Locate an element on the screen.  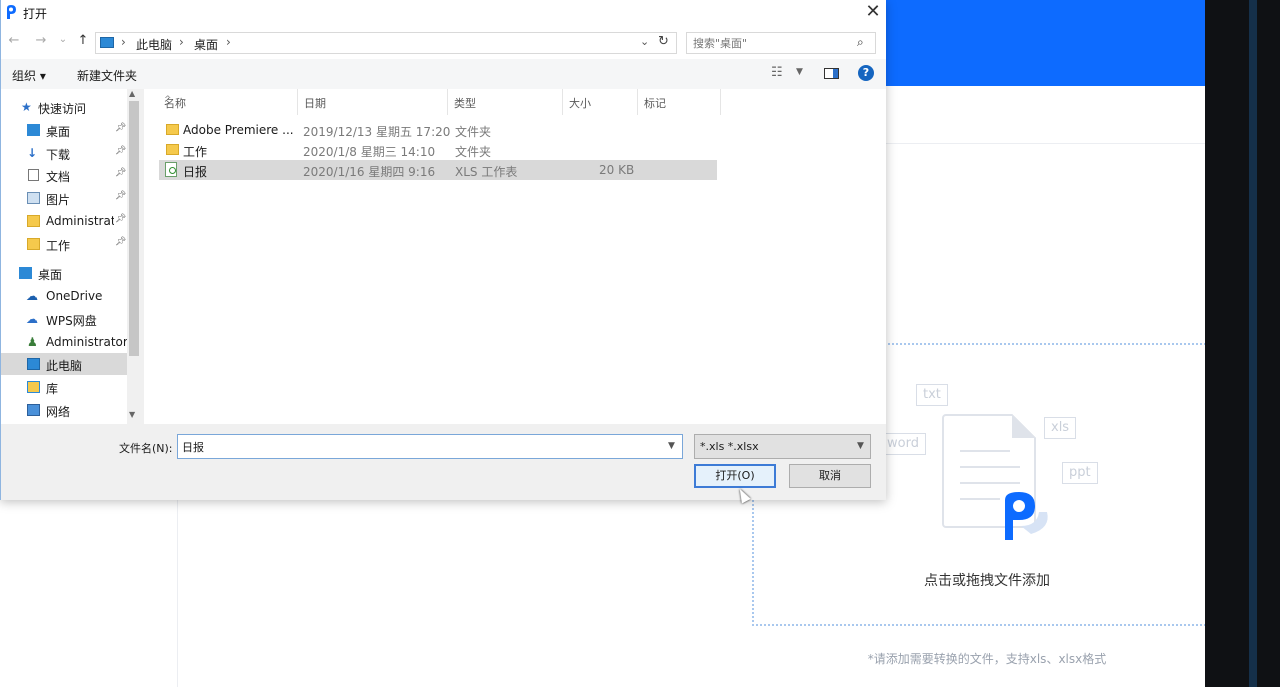
scroll-up-icon: ▲ is located at coordinates (132, 93).